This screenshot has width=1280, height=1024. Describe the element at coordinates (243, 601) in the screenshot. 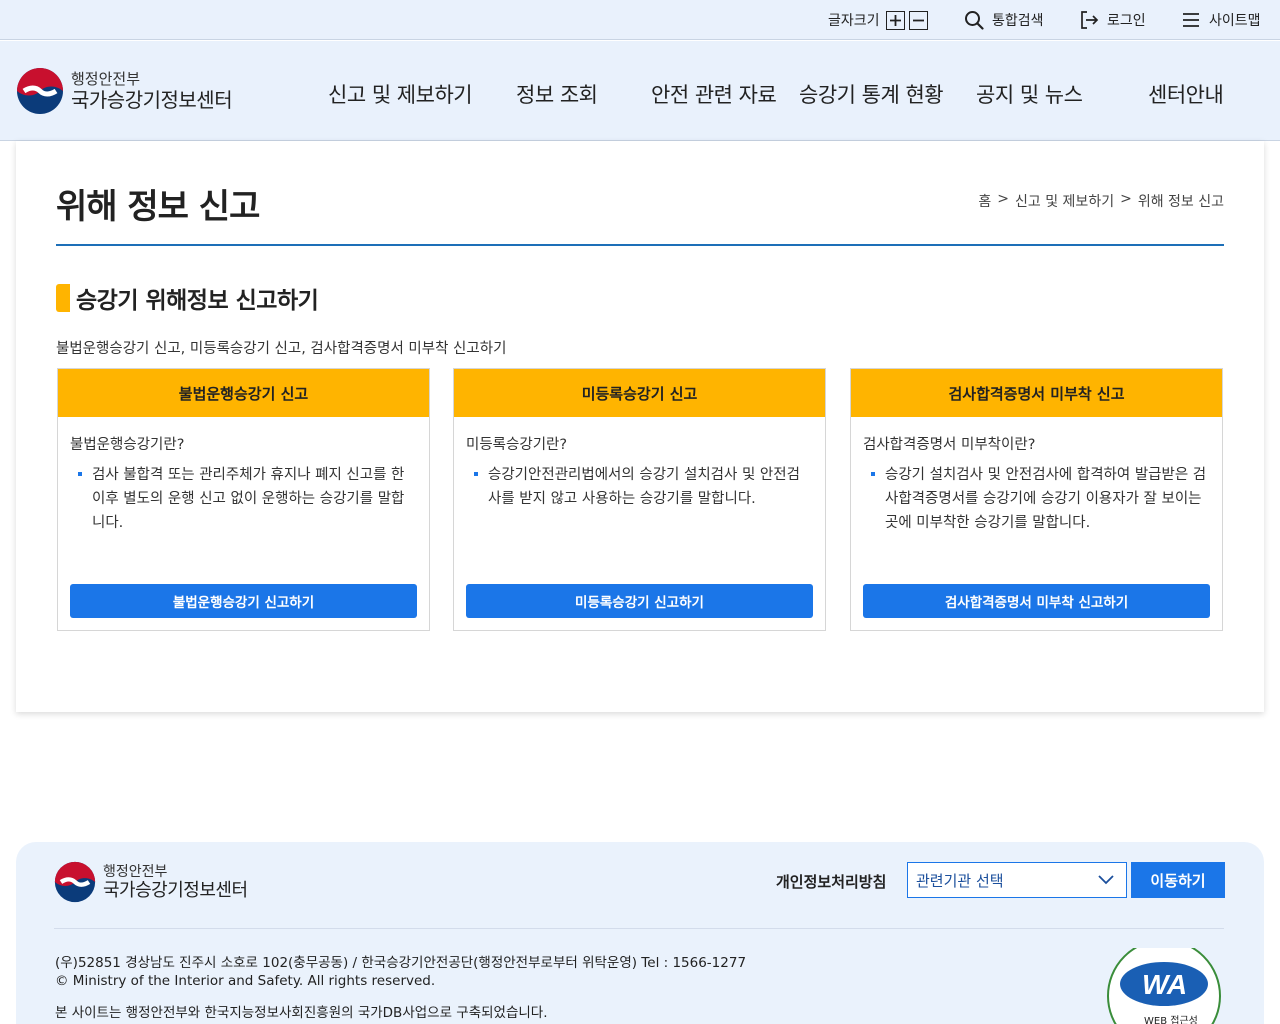

I see `report-illegal-button: 불법운행승강기 신고하기` at that location.